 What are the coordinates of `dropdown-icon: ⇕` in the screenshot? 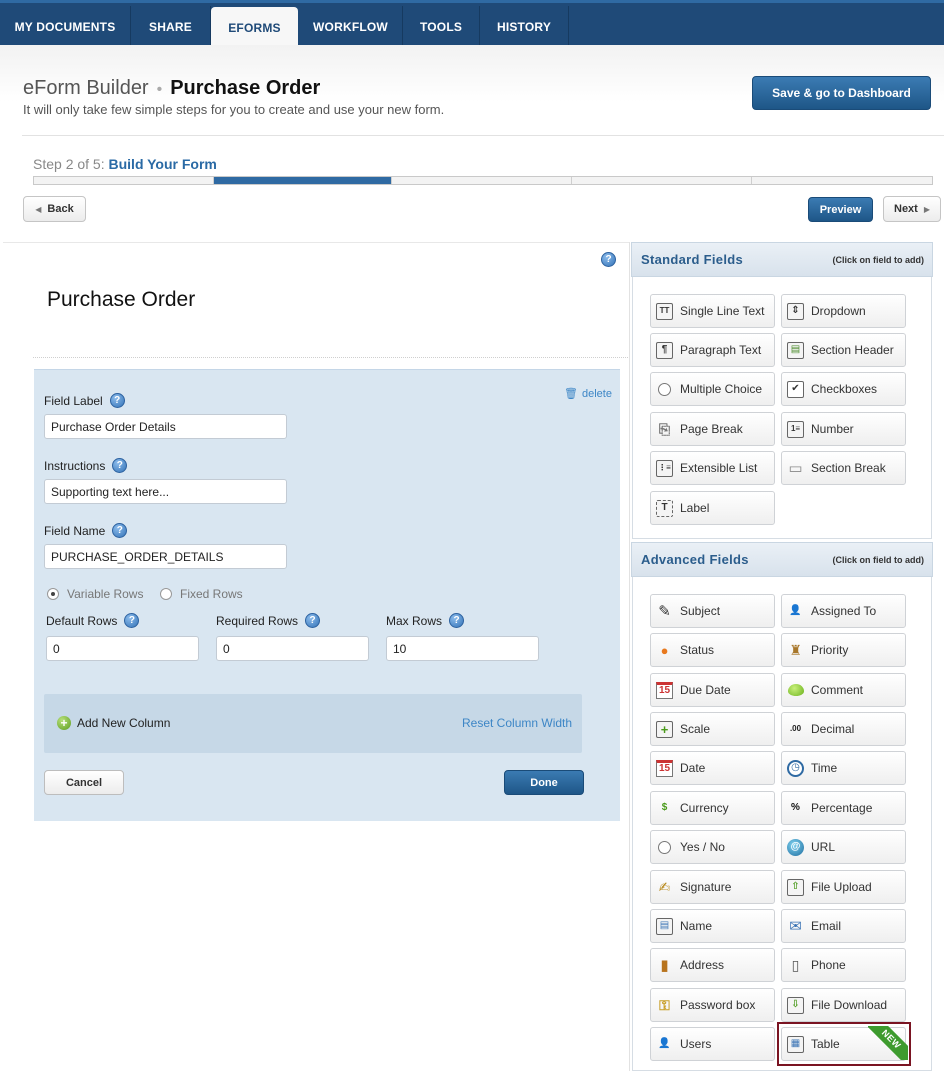 It's located at (795, 311).